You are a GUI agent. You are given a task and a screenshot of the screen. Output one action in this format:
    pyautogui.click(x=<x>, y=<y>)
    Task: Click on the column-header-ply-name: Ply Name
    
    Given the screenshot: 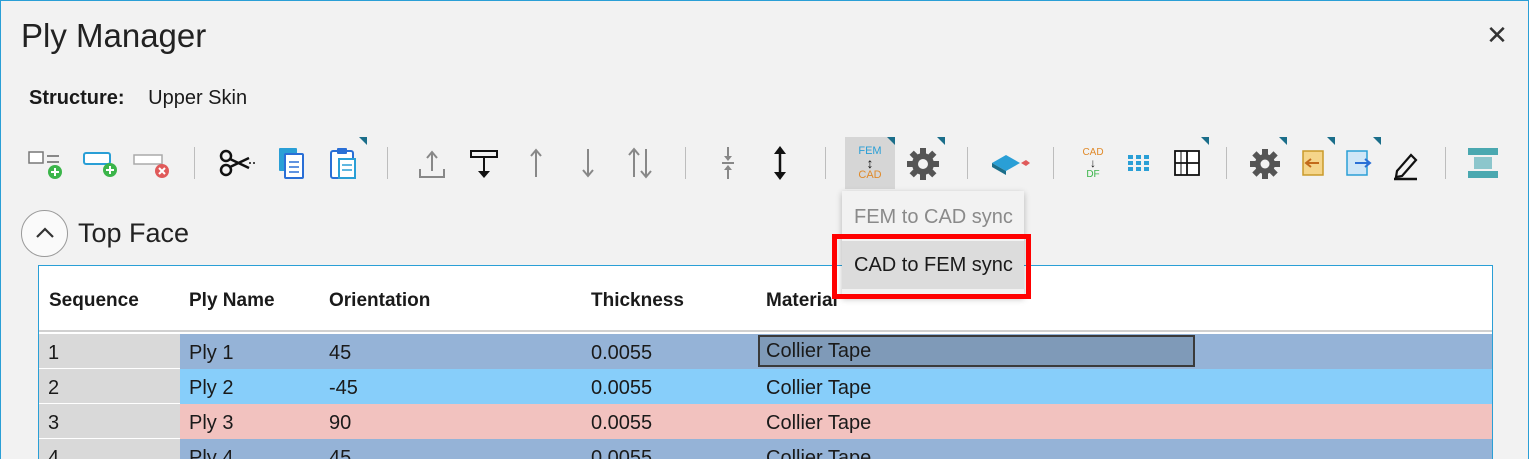 What is the action you would take?
    pyautogui.click(x=232, y=301)
    